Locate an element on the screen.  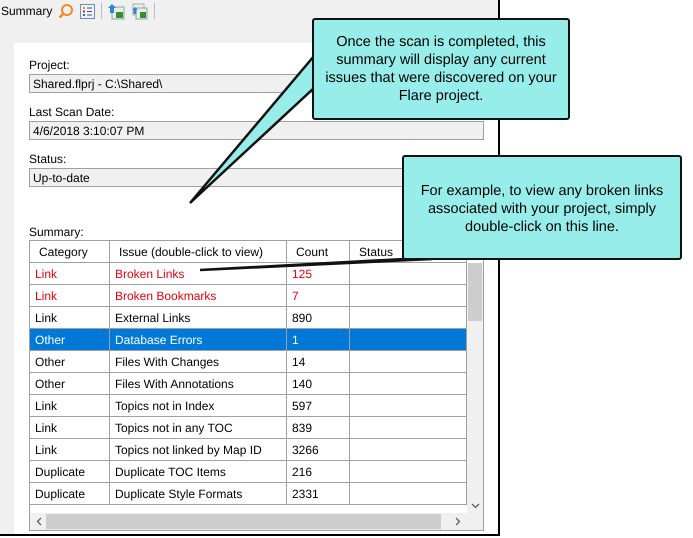
horizontal-scrollbar is located at coordinates (248, 521).